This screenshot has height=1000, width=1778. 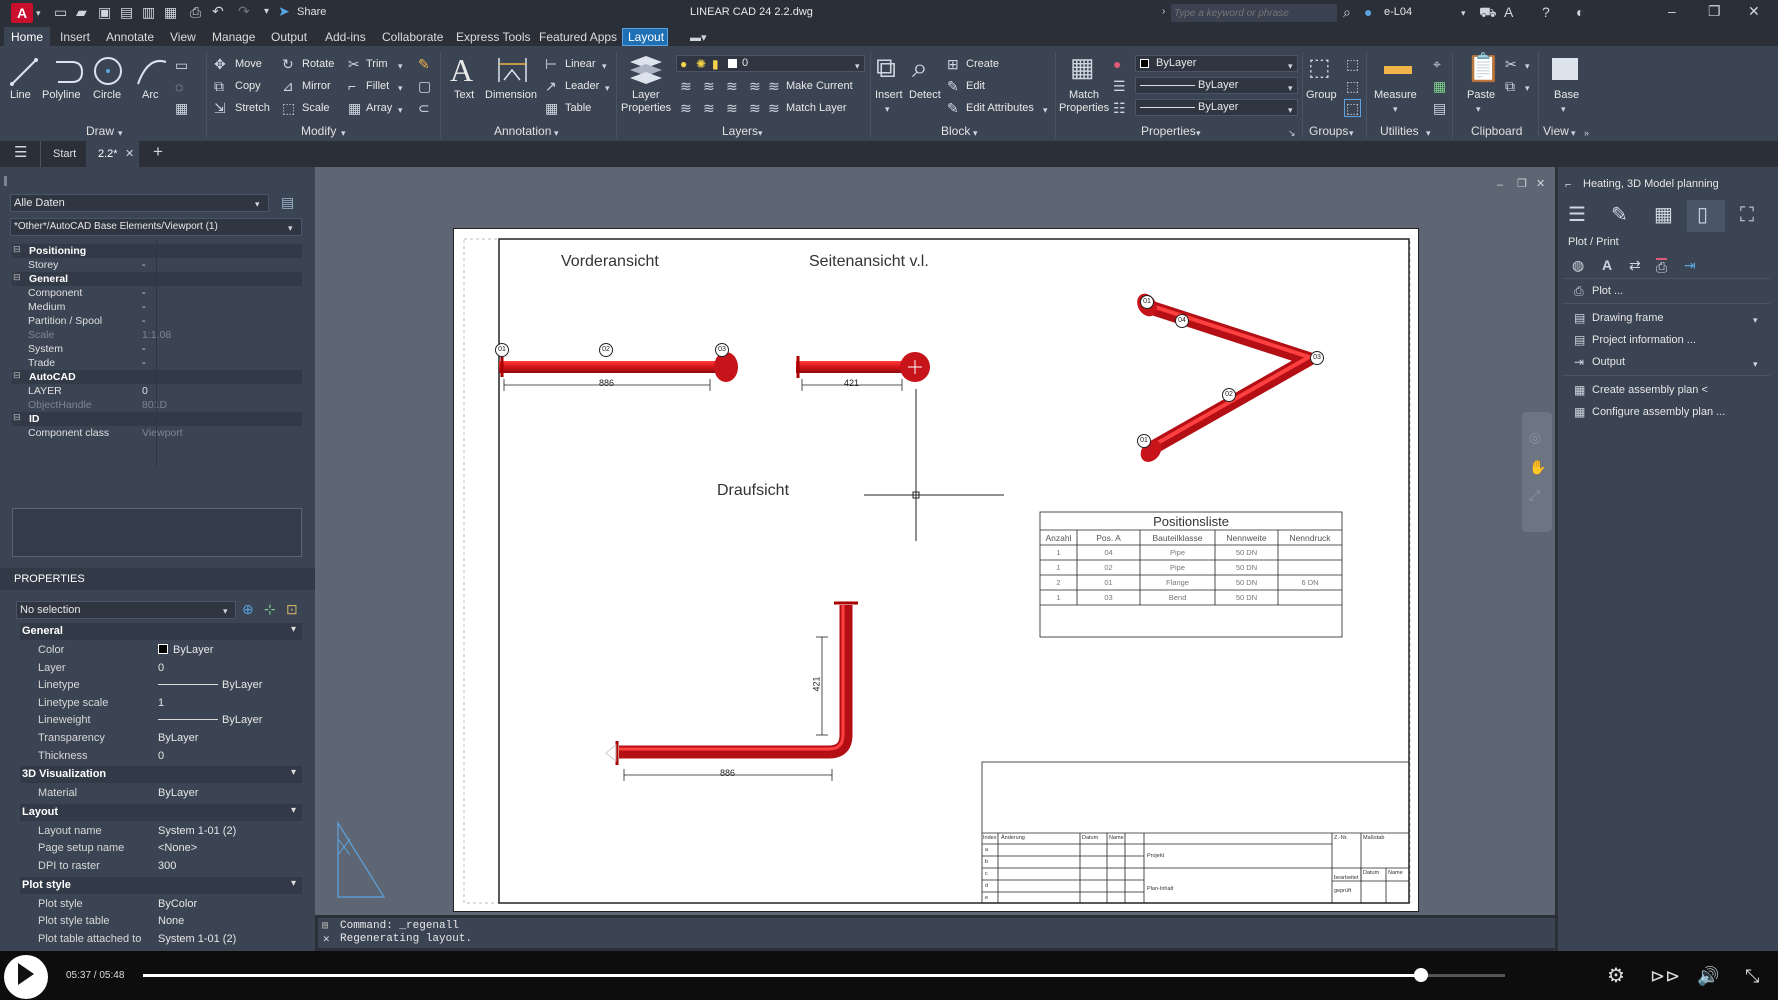 I want to click on quick-select-props-icon: ⊡, so click(x=292, y=609).